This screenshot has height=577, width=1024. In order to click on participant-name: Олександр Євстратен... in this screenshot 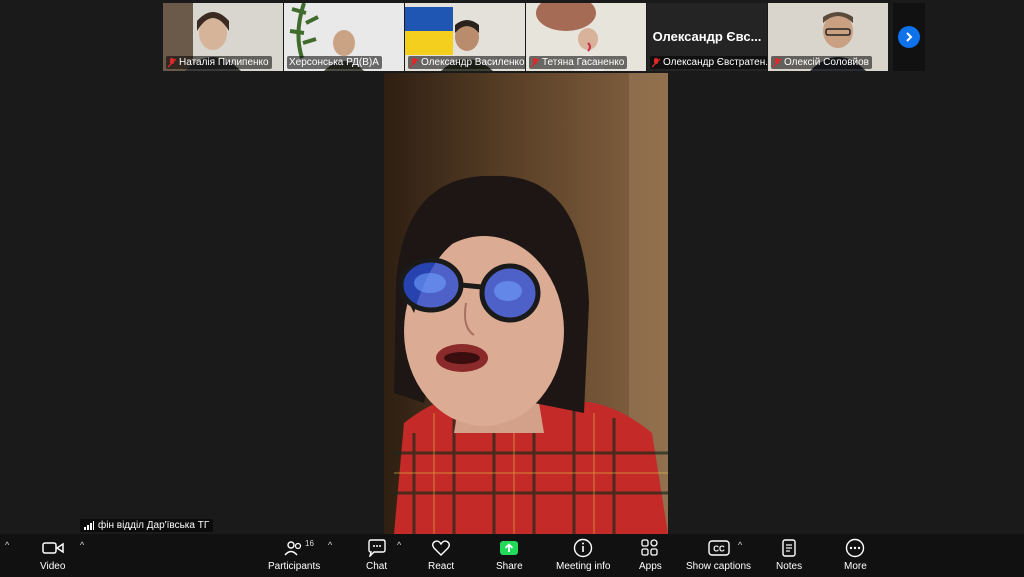, I will do `click(715, 62)`.